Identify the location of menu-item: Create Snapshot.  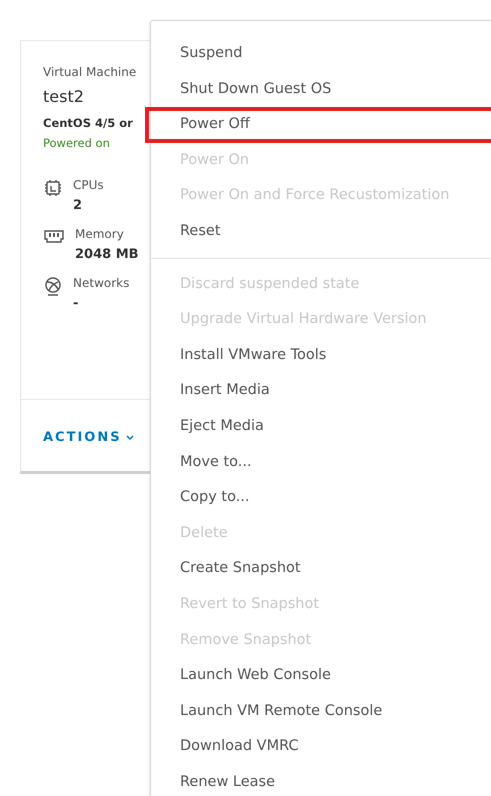
(321, 569).